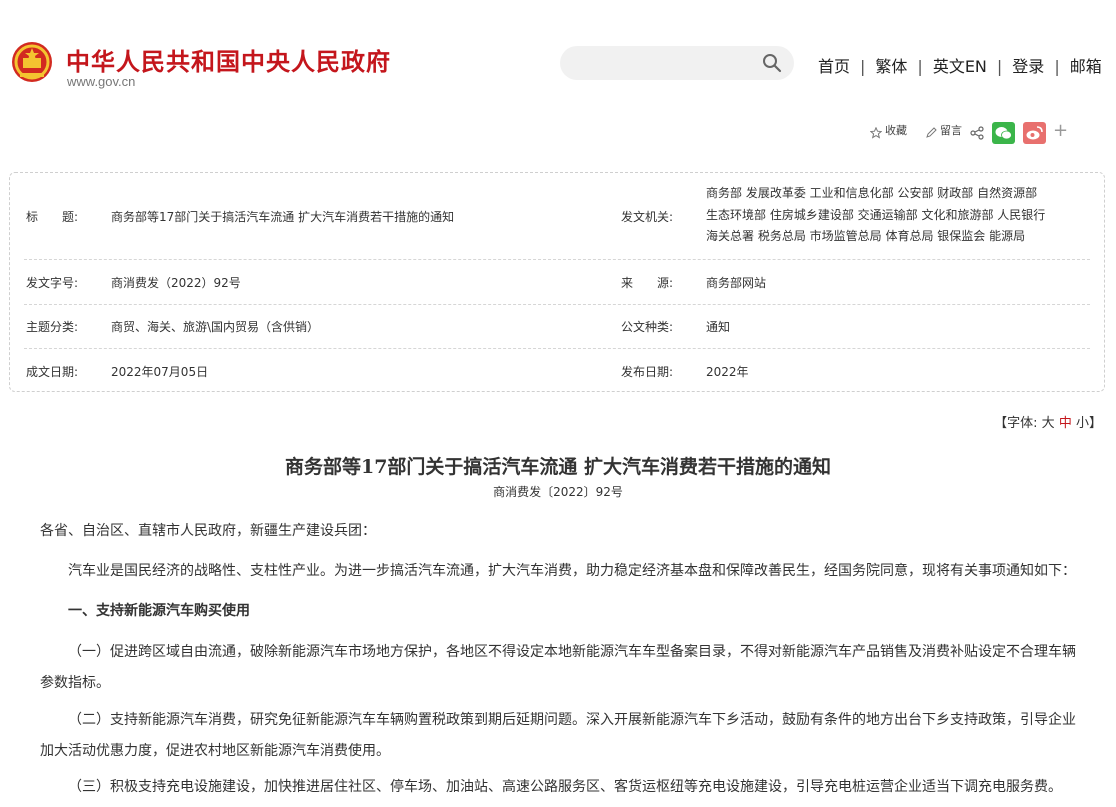 Image resolution: width=1116 pixels, height=807 pixels. Describe the element at coordinates (647, 283) in the screenshot. I see `source-label: 来 源:` at that location.